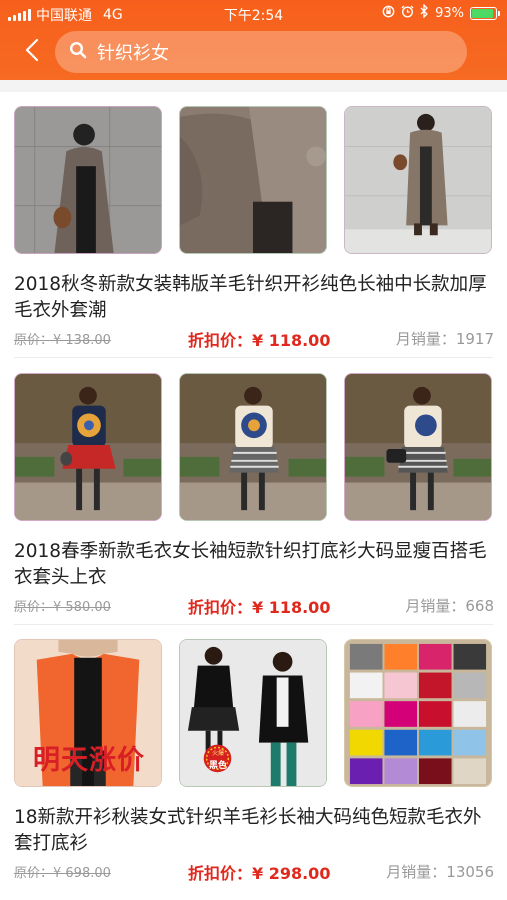  What do you see at coordinates (444, 339) in the screenshot?
I see `monthly-sales: 月销量：1917` at bounding box center [444, 339].